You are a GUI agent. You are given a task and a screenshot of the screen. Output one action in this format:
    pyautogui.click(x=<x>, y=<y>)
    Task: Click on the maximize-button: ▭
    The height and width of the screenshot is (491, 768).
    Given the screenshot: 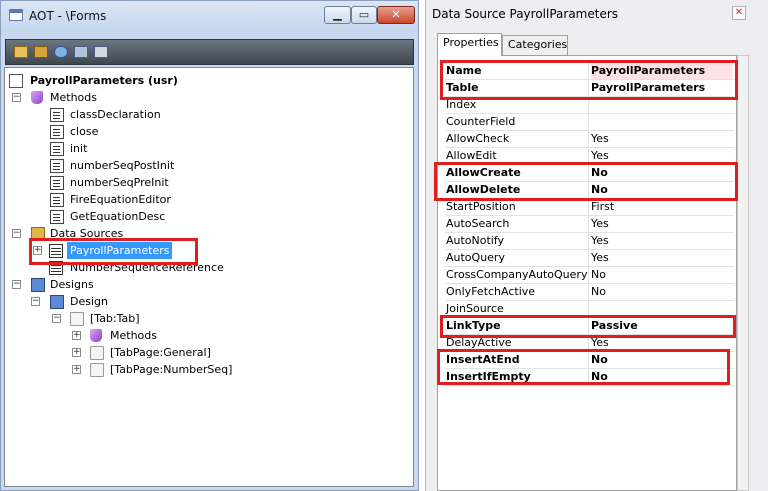 What is the action you would take?
    pyautogui.click(x=364, y=15)
    